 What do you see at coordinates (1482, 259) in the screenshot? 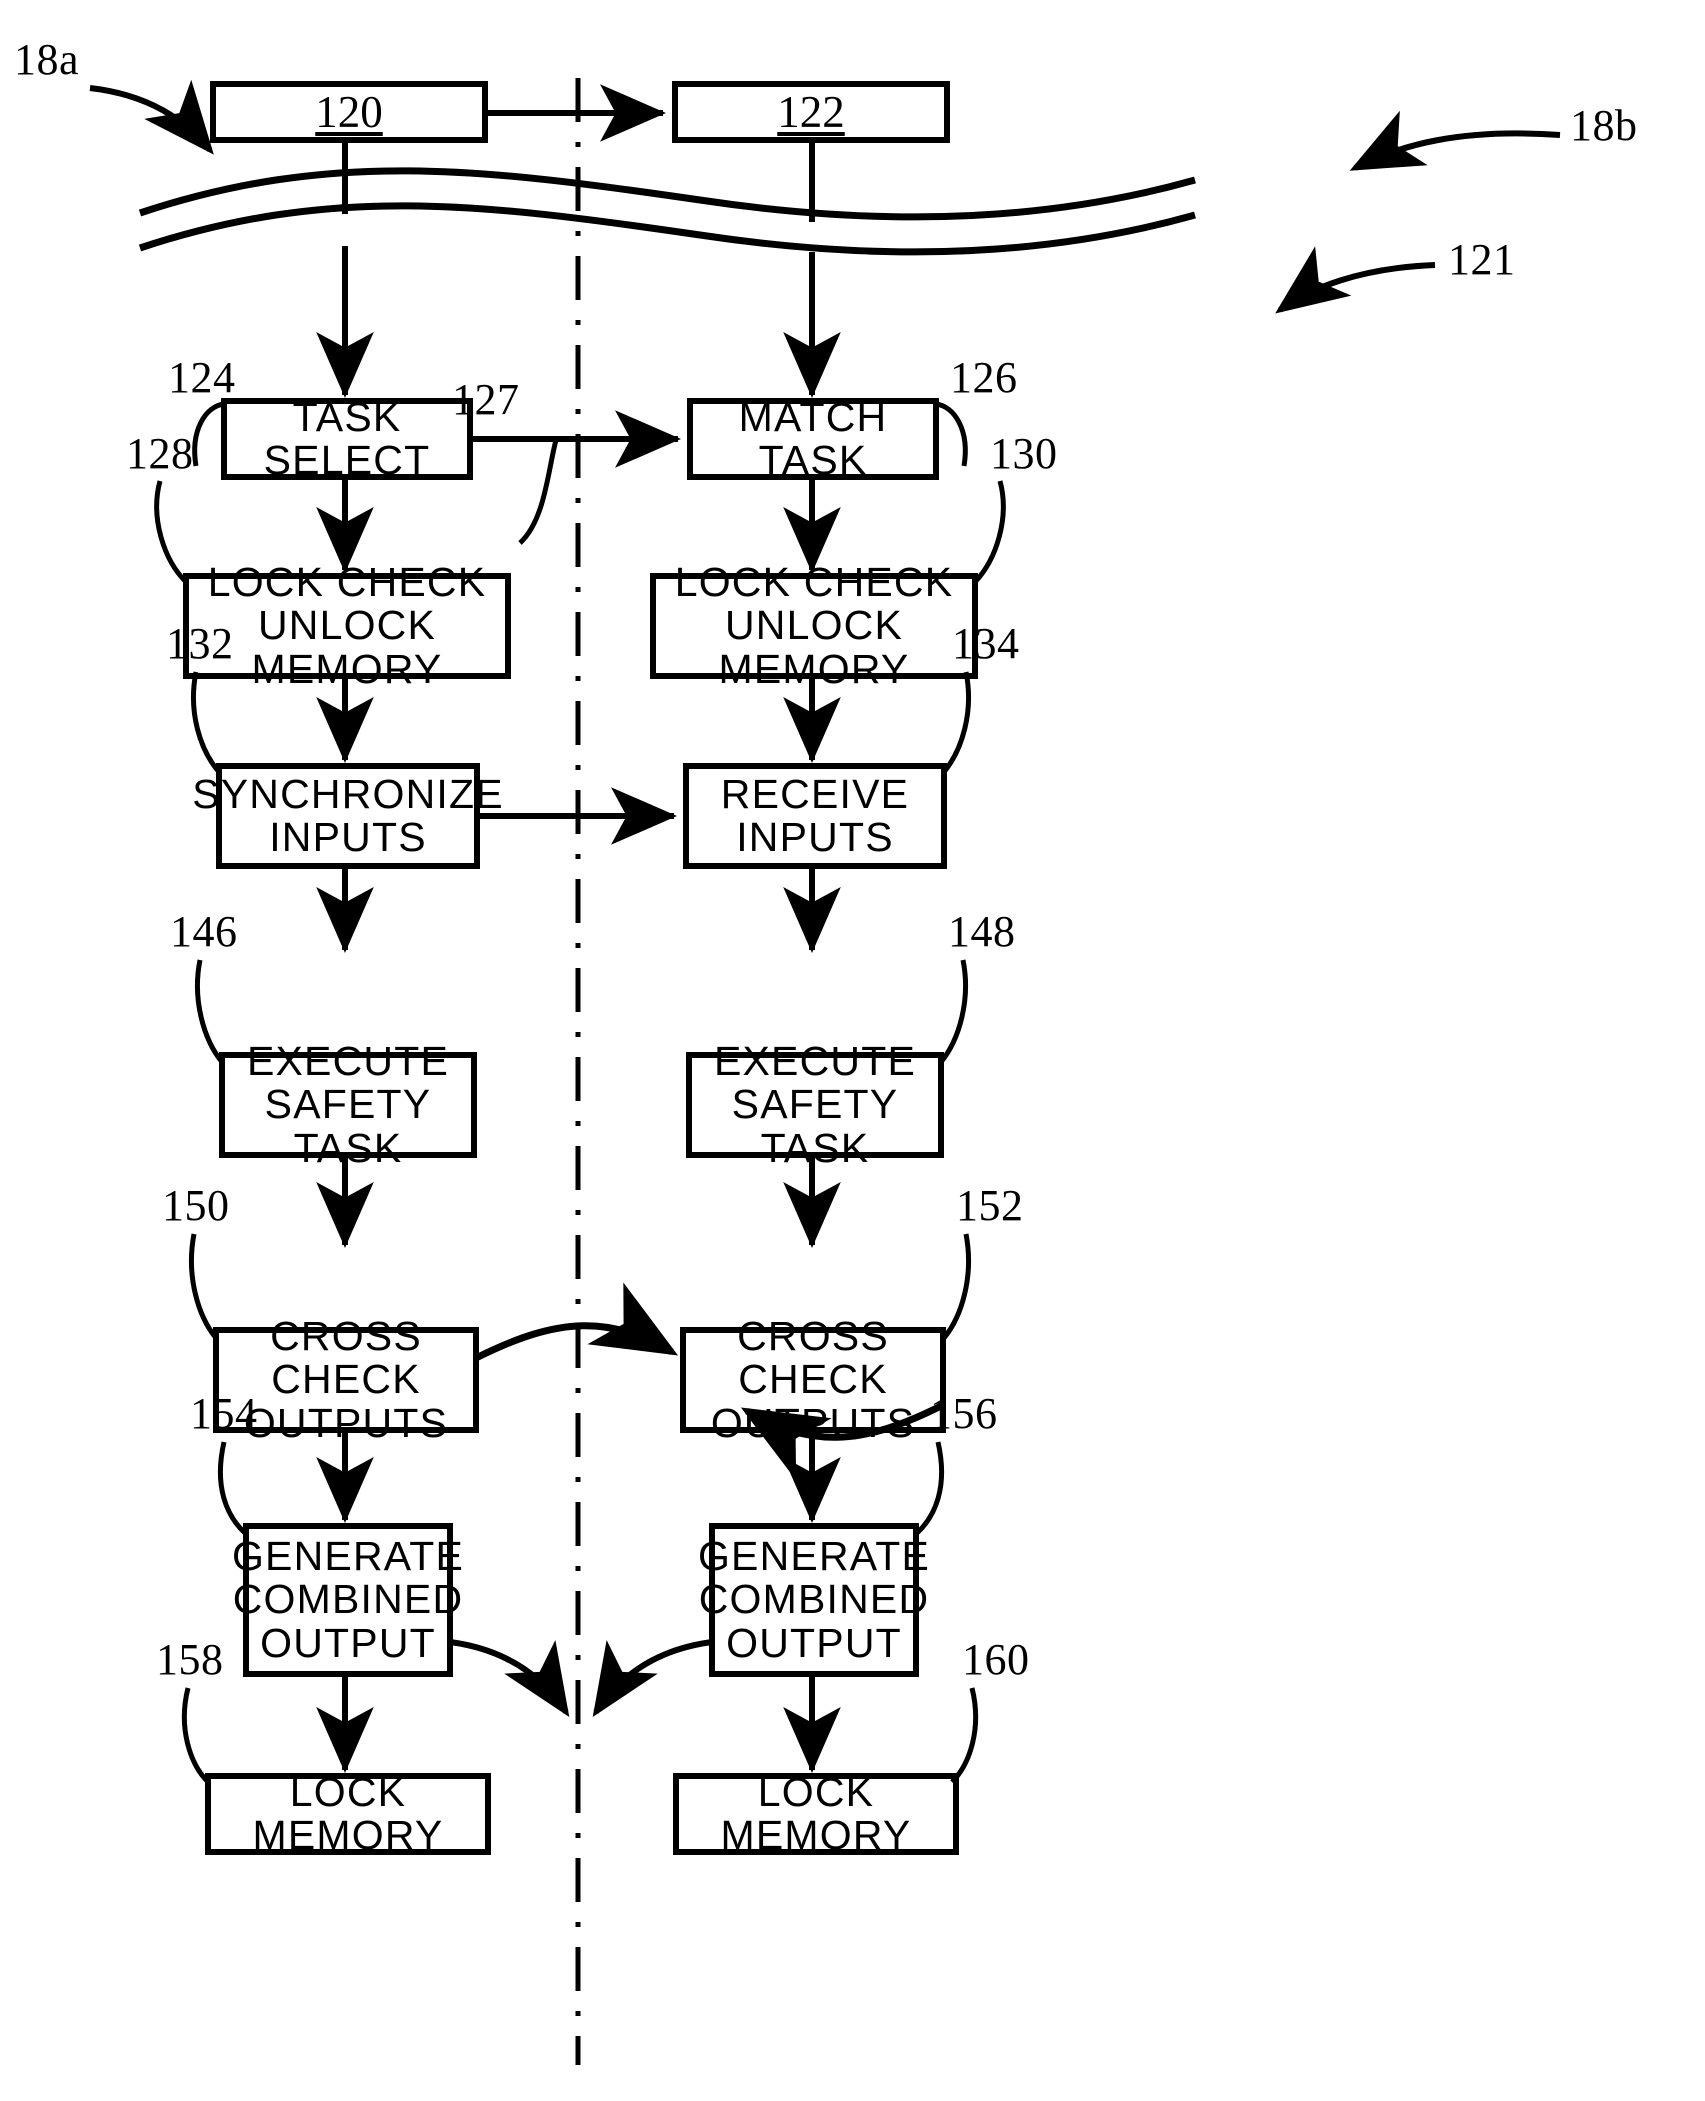
I see `callout-121-label: 121` at bounding box center [1482, 259].